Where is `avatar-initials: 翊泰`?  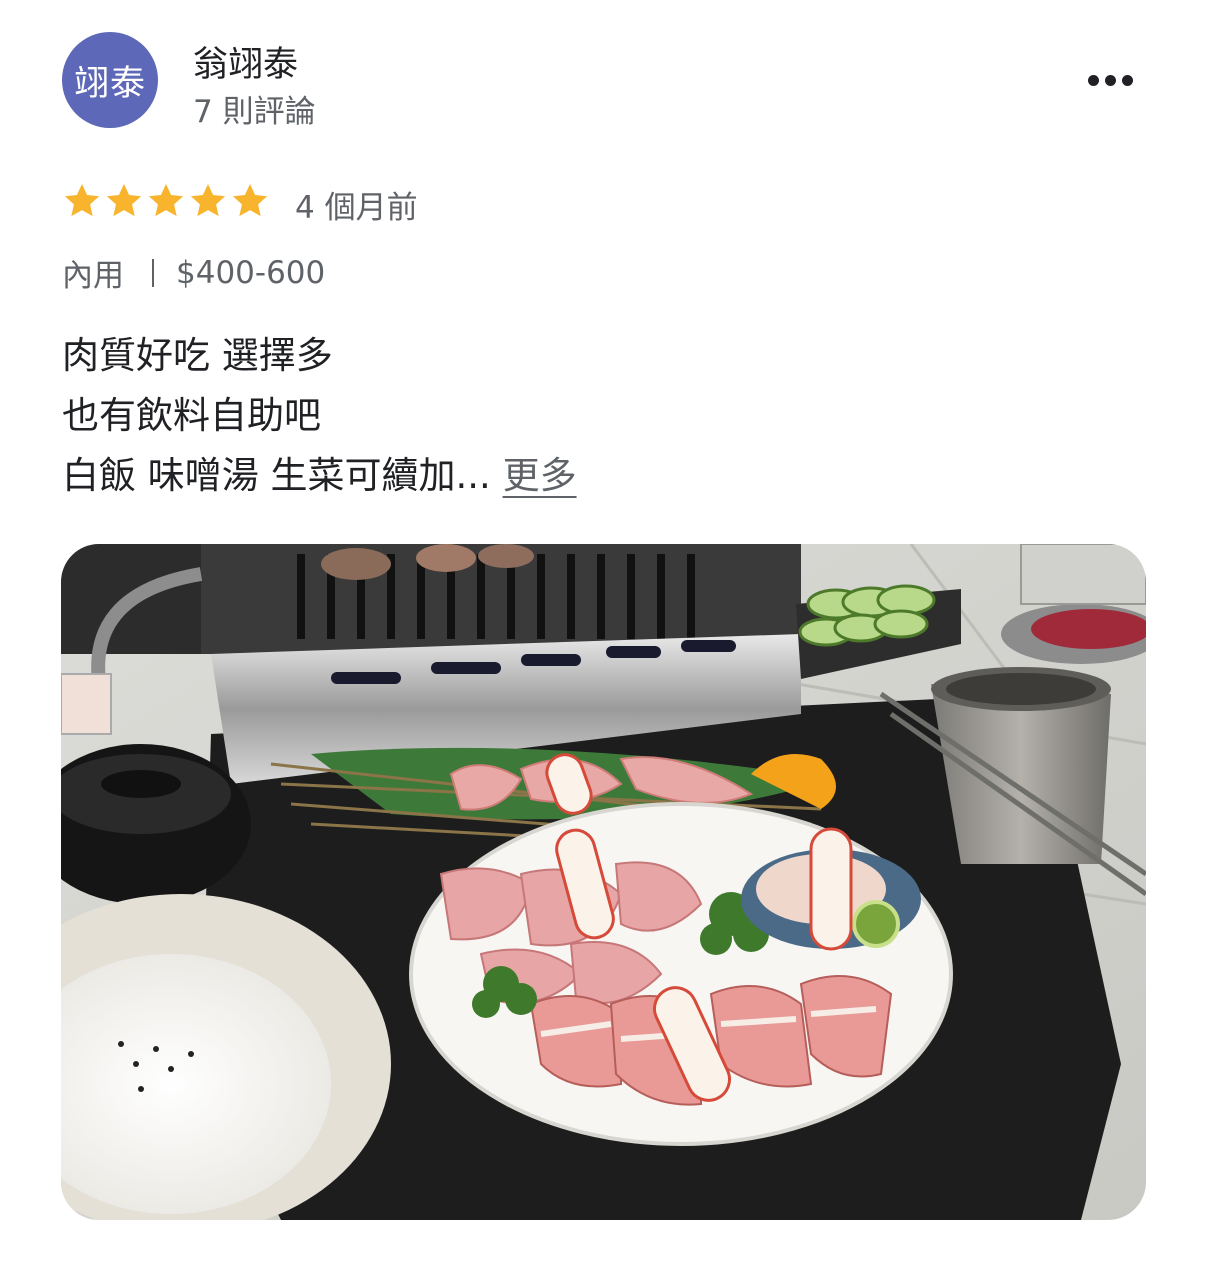 avatar-initials: 翊泰 is located at coordinates (109, 83).